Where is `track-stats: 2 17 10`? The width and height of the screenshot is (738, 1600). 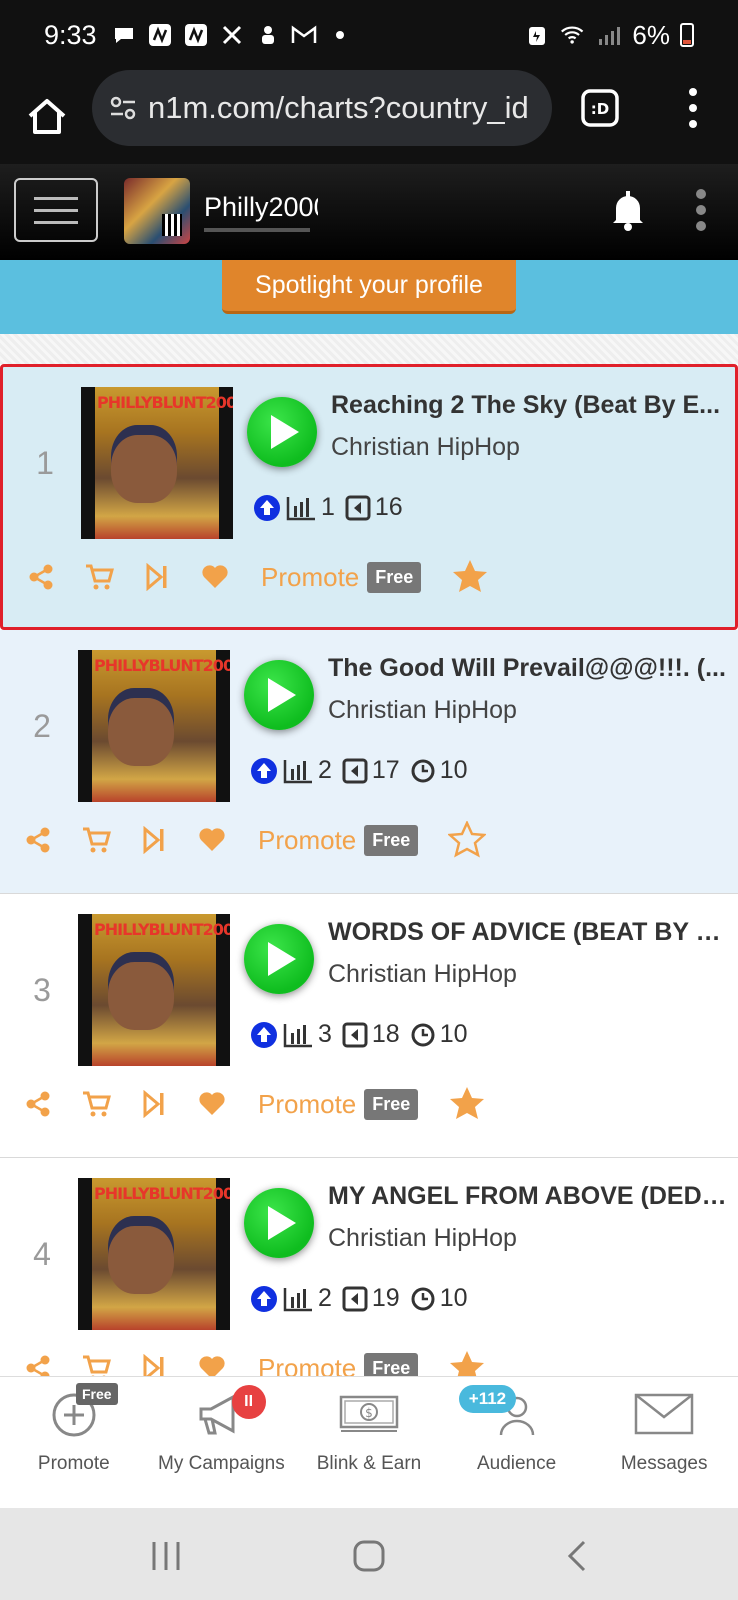
track-stats: 2 17 10 is located at coordinates (362, 770).